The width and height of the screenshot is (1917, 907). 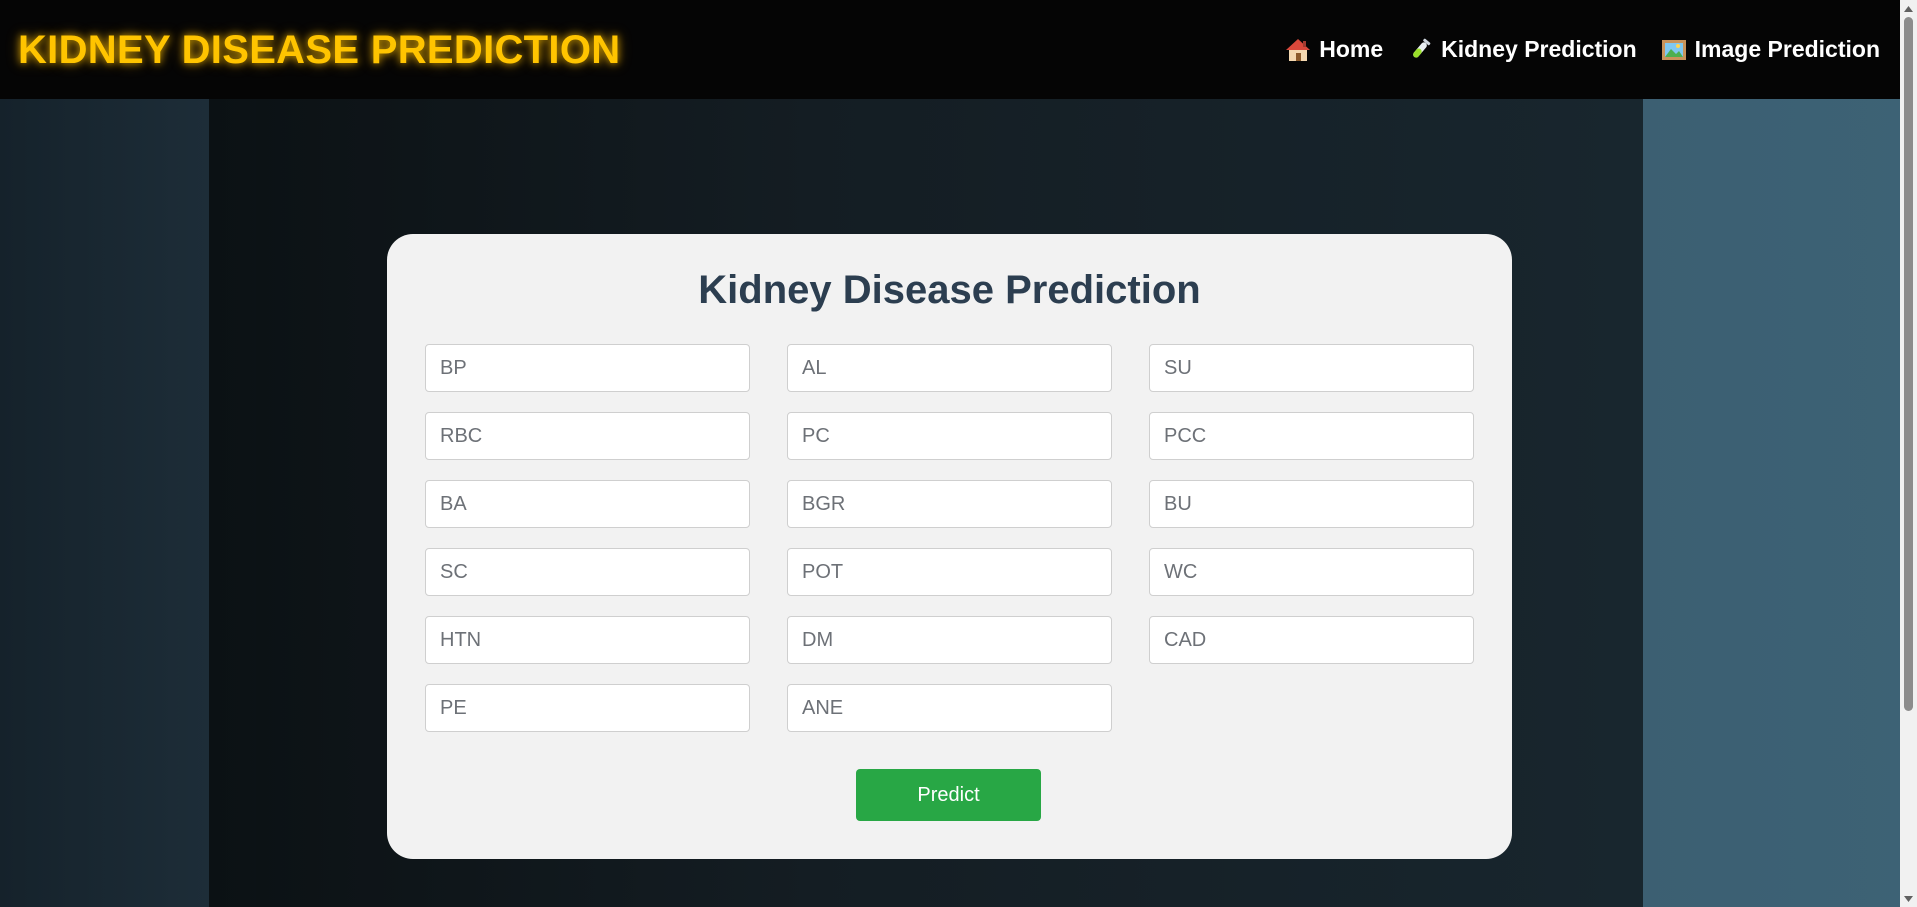 I want to click on nav-item-kidney-prediction: Kidney Prediction, so click(x=1522, y=49).